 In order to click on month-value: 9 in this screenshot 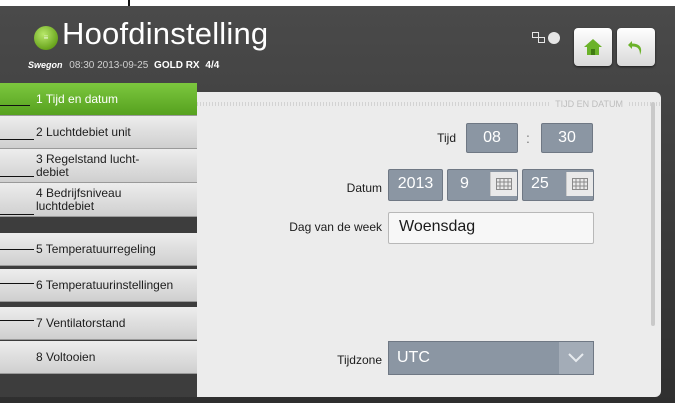, I will do `click(464, 183)`.